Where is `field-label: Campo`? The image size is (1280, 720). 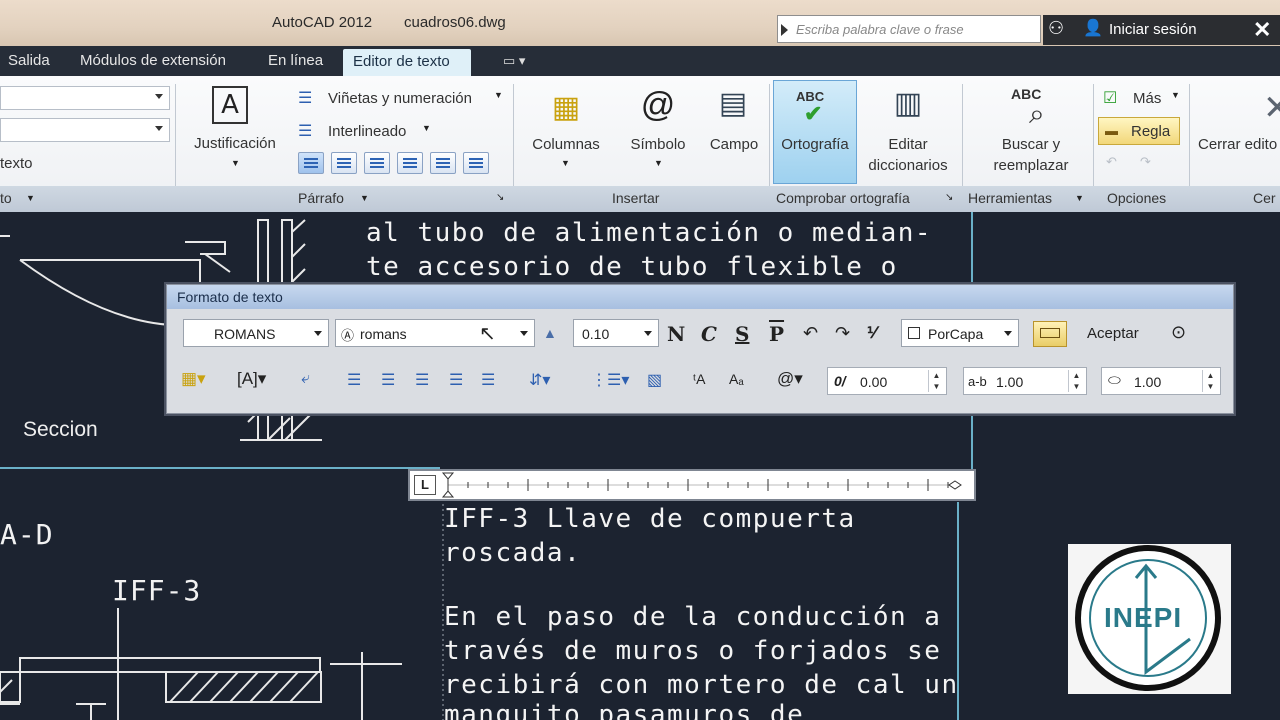
field-label: Campo is located at coordinates (734, 144).